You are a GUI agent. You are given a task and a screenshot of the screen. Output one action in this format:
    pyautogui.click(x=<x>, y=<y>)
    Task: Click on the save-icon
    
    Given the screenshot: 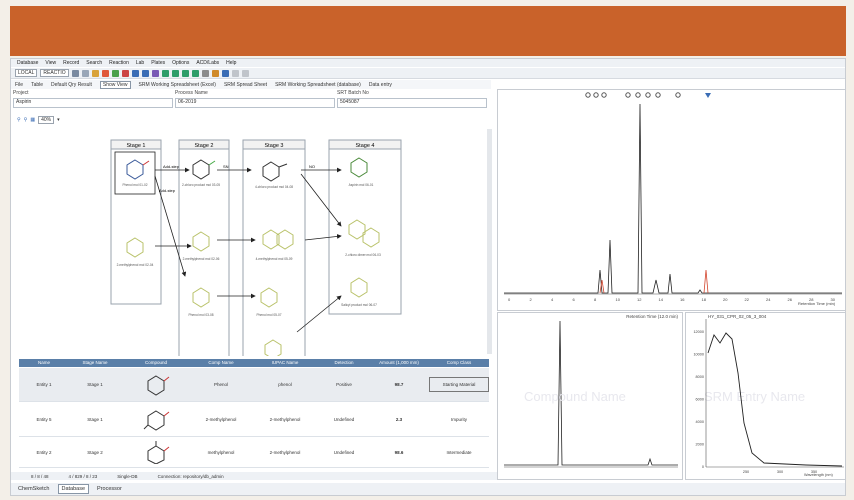 What is the action you would take?
    pyautogui.click(x=135, y=73)
    